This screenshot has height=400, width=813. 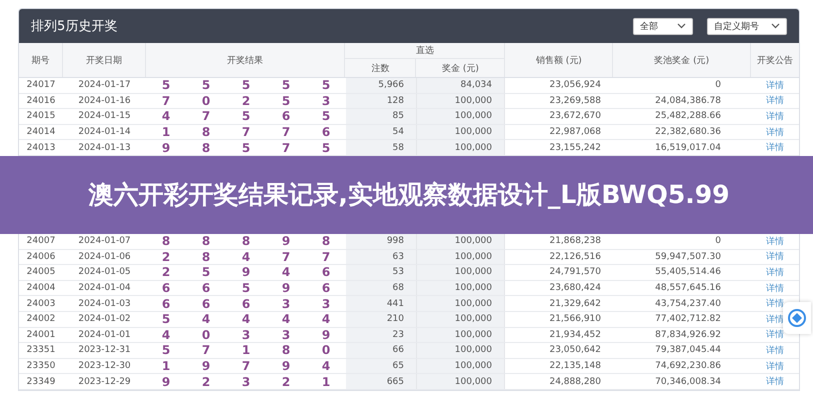 I want to click on table-cell-text: 24005, so click(x=41, y=273).